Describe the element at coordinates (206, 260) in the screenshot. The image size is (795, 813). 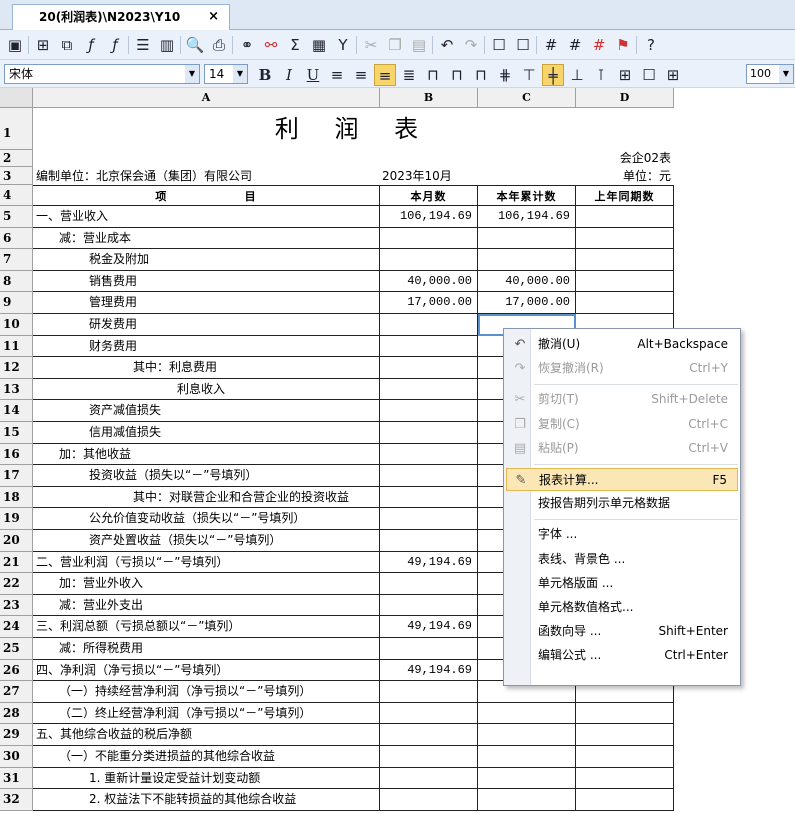
I see `cell-a: 税金及附加` at that location.